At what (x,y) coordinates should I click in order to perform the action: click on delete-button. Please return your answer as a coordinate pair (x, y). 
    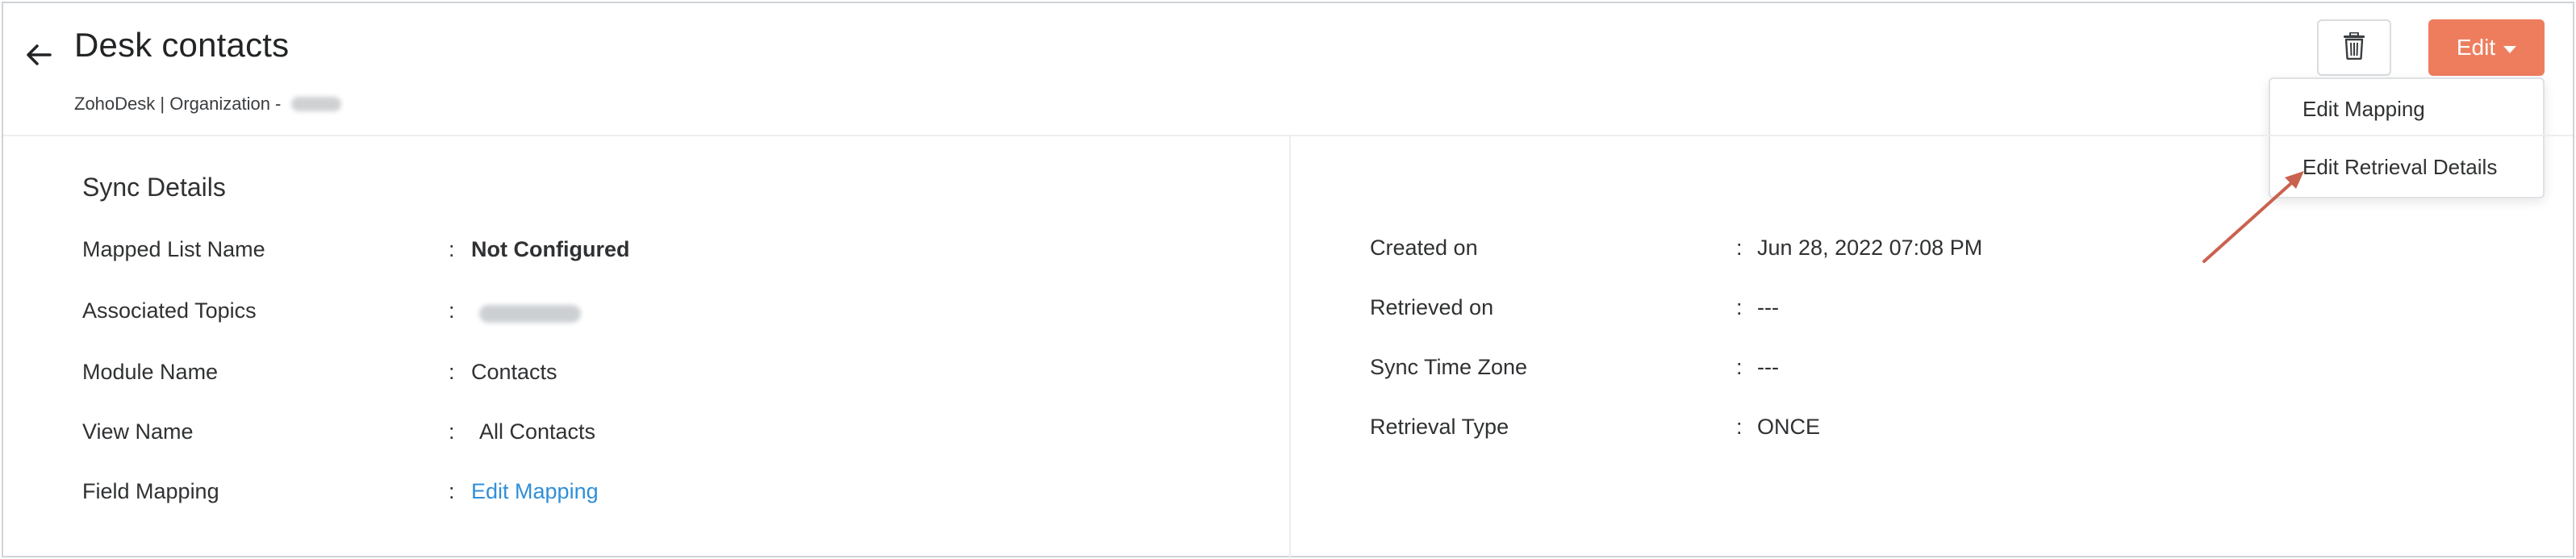
    Looking at the image, I should click on (2354, 47).